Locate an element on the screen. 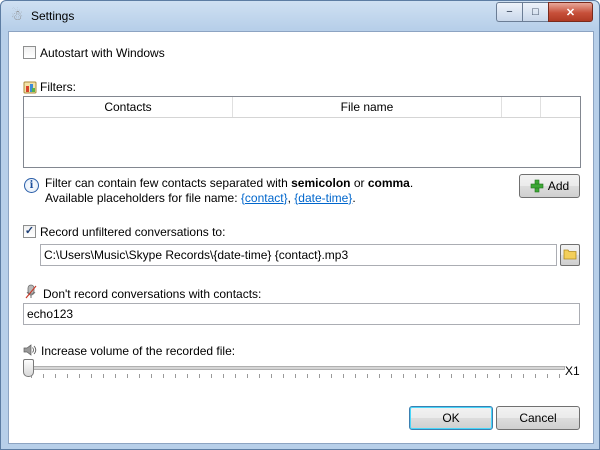 The height and width of the screenshot is (450, 600). volume-slider-thumb is located at coordinates (28, 368).